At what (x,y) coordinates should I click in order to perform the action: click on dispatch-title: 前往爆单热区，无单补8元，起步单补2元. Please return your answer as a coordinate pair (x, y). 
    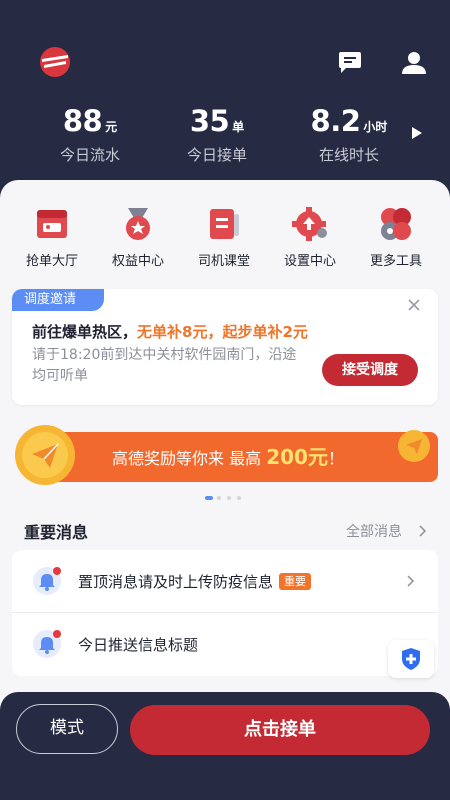
    Looking at the image, I should click on (170, 331).